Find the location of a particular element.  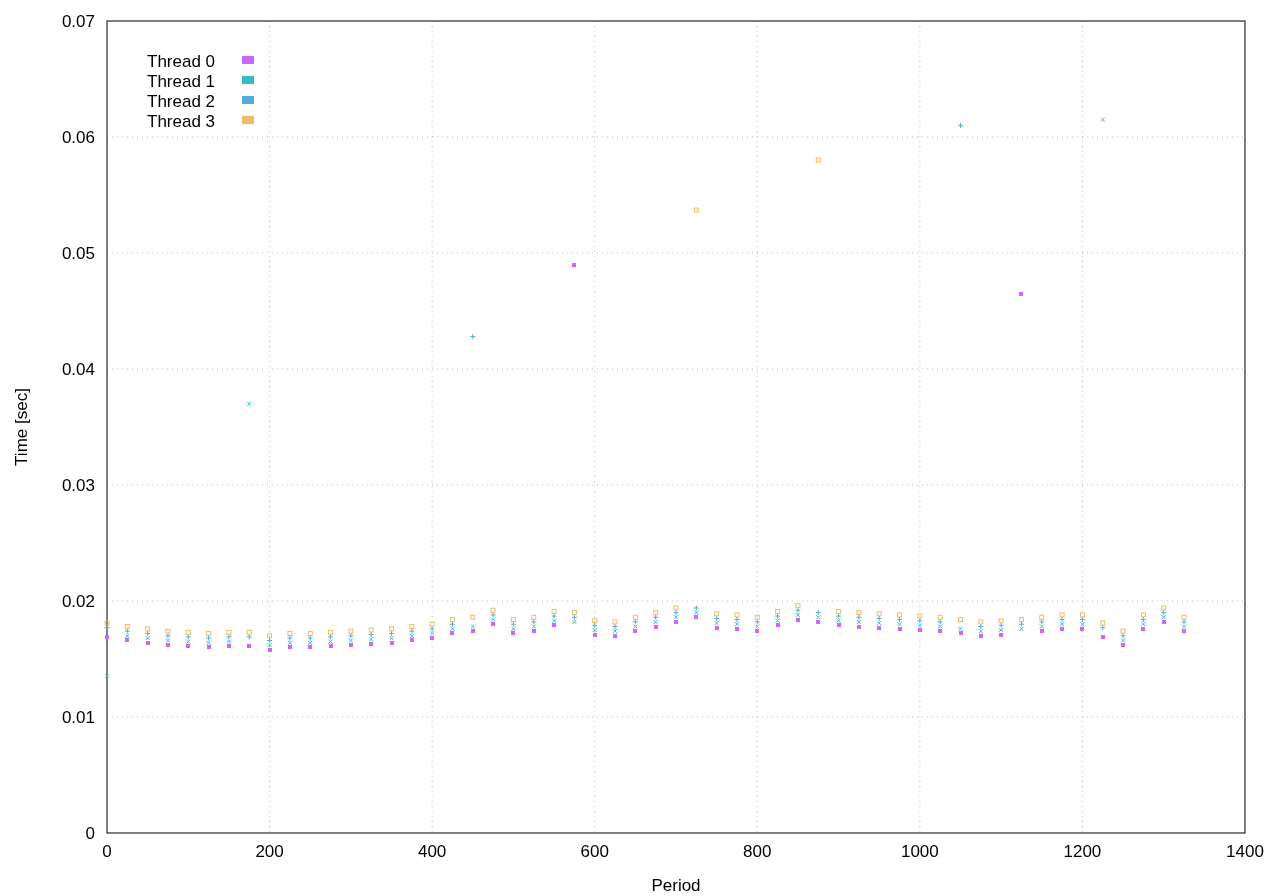

y-tick-label: 0 is located at coordinates (90, 833).